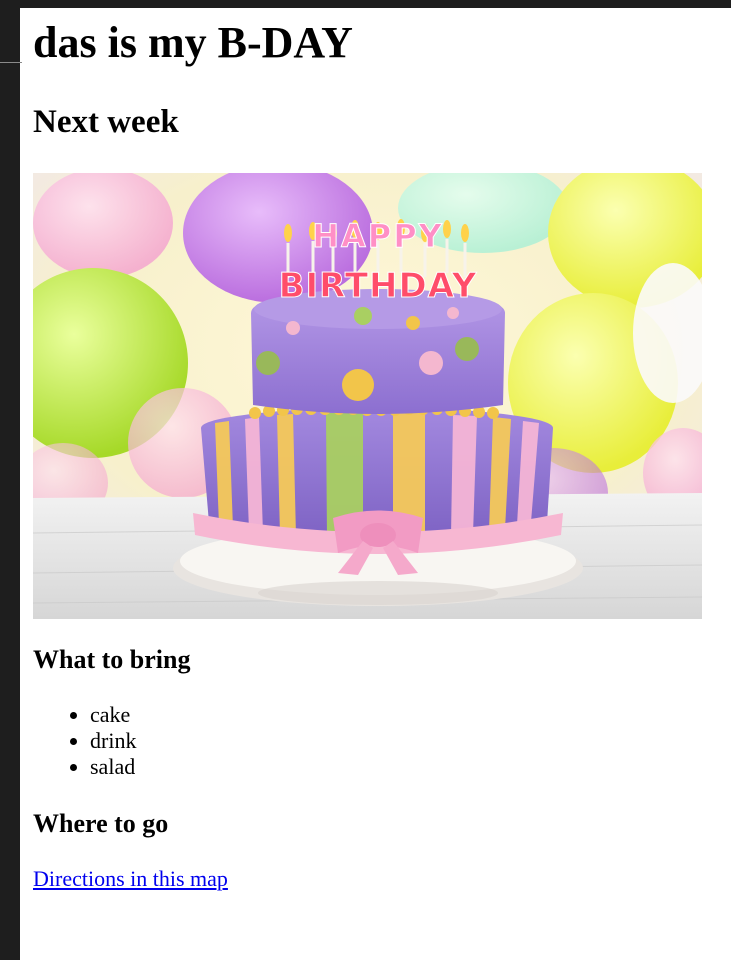 Image resolution: width=731 pixels, height=960 pixels. Describe the element at coordinates (378, 236) in the screenshot. I see `happy-candle-text: HAPPY` at that location.